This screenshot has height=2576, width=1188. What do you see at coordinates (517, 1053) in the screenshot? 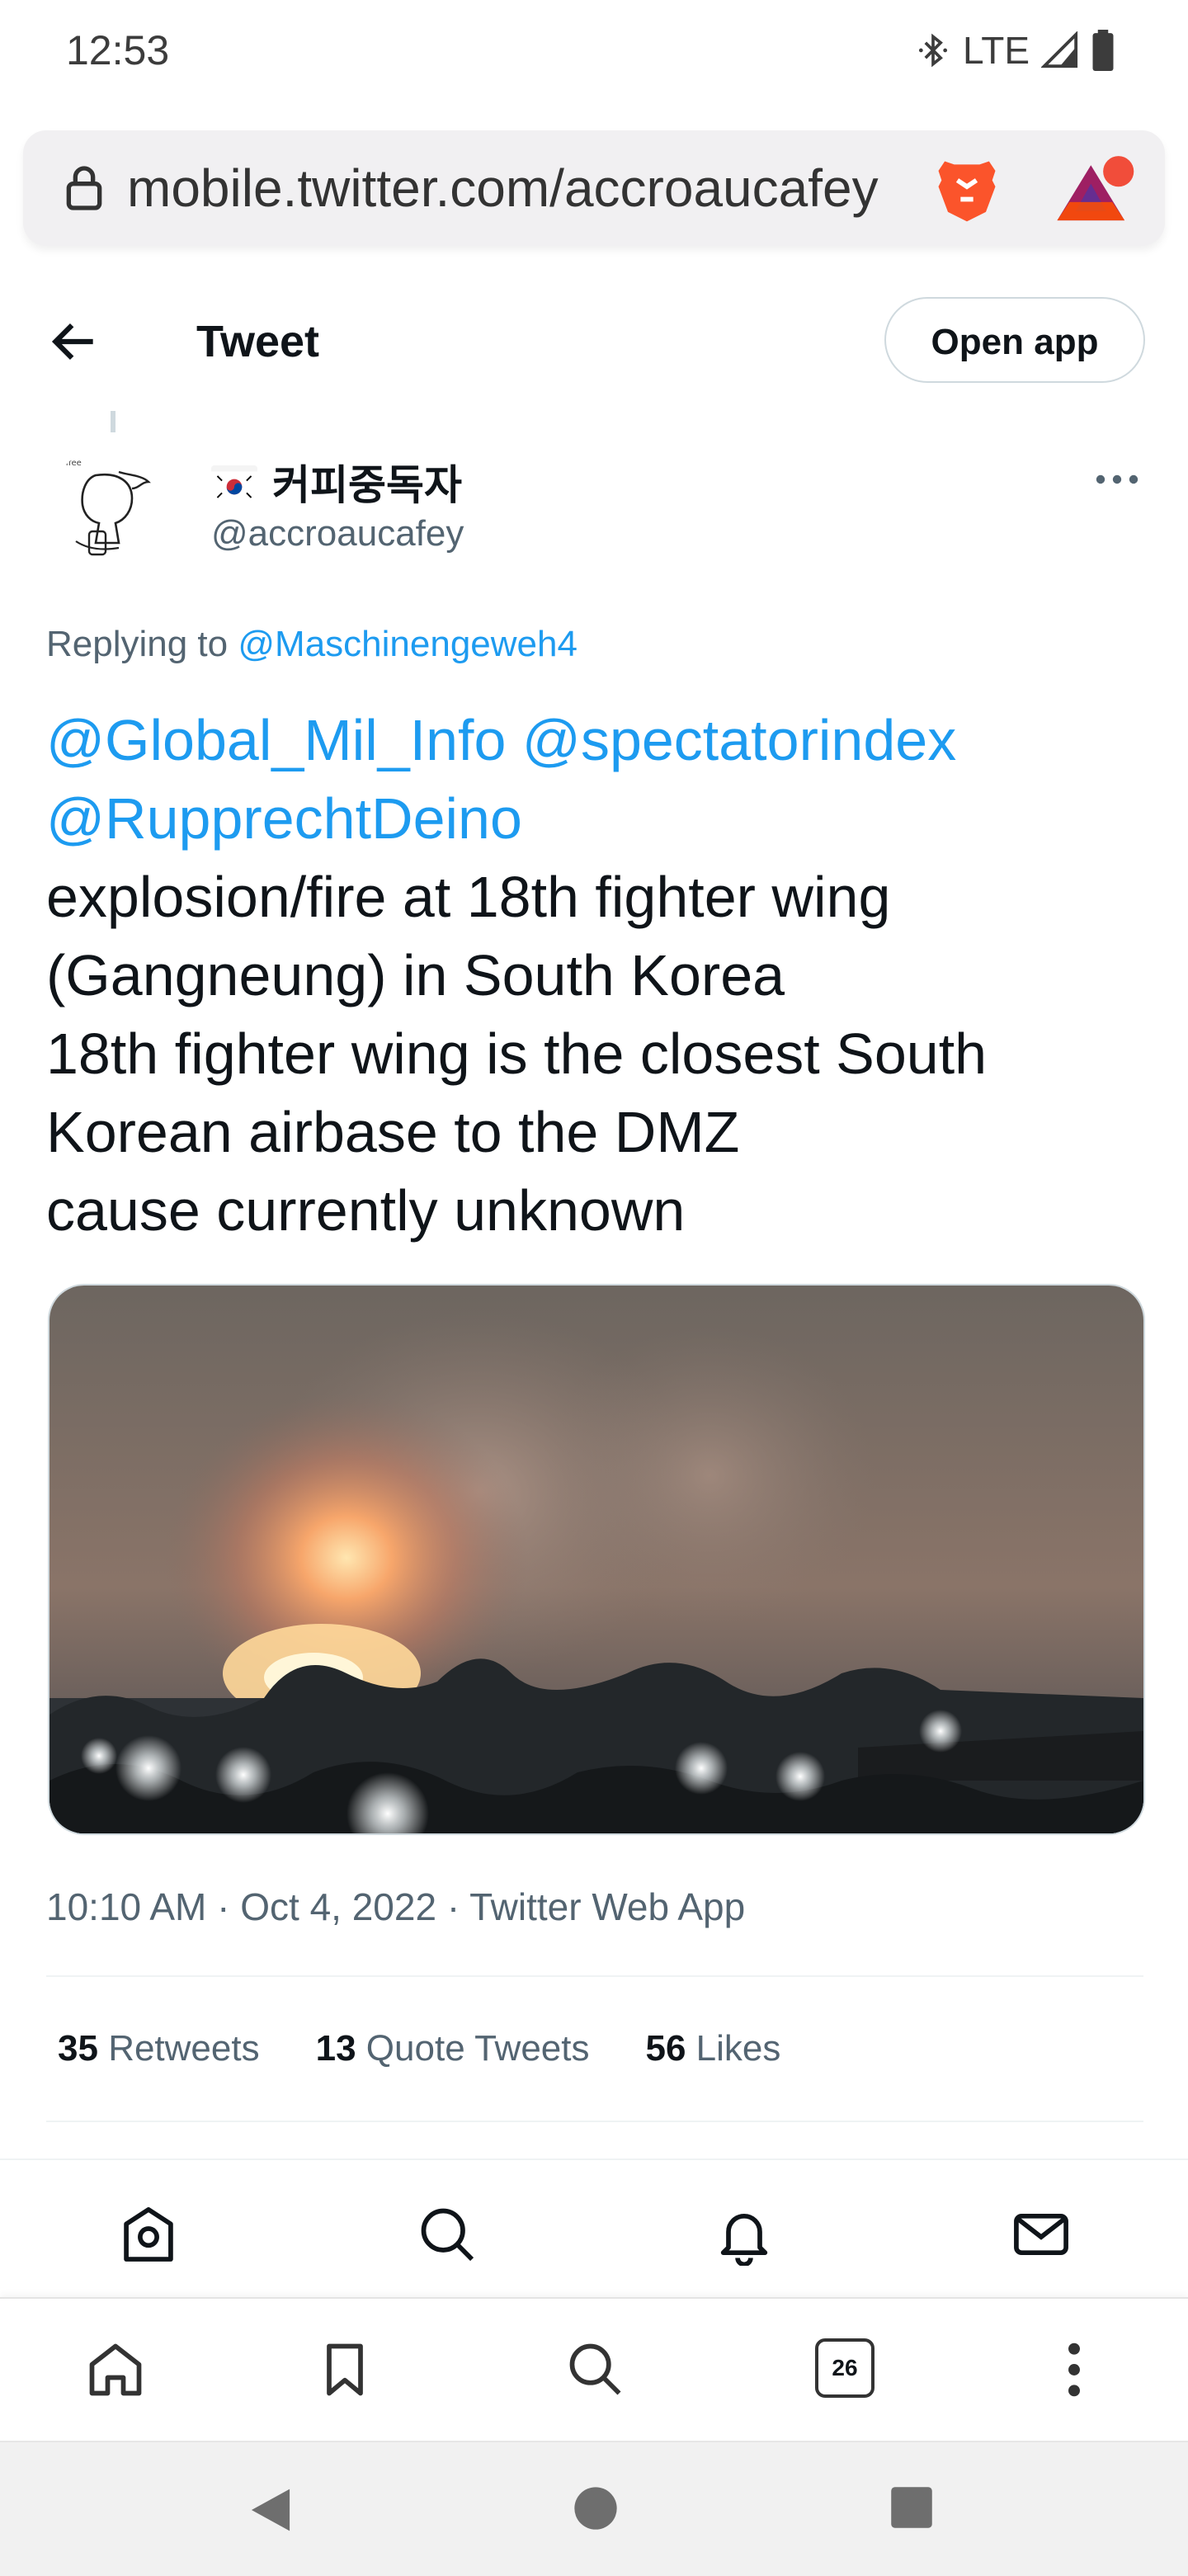
I see `tweet-line: 18th fighter wing is the closest South` at bounding box center [517, 1053].